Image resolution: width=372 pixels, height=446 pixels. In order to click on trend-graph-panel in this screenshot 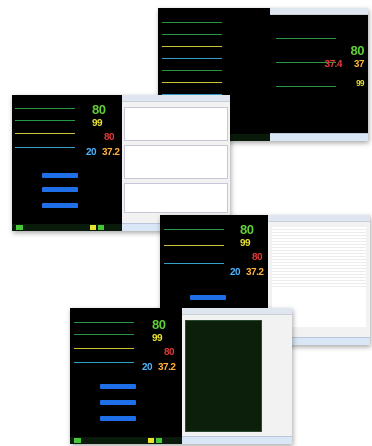, I will do `click(176, 163)`.